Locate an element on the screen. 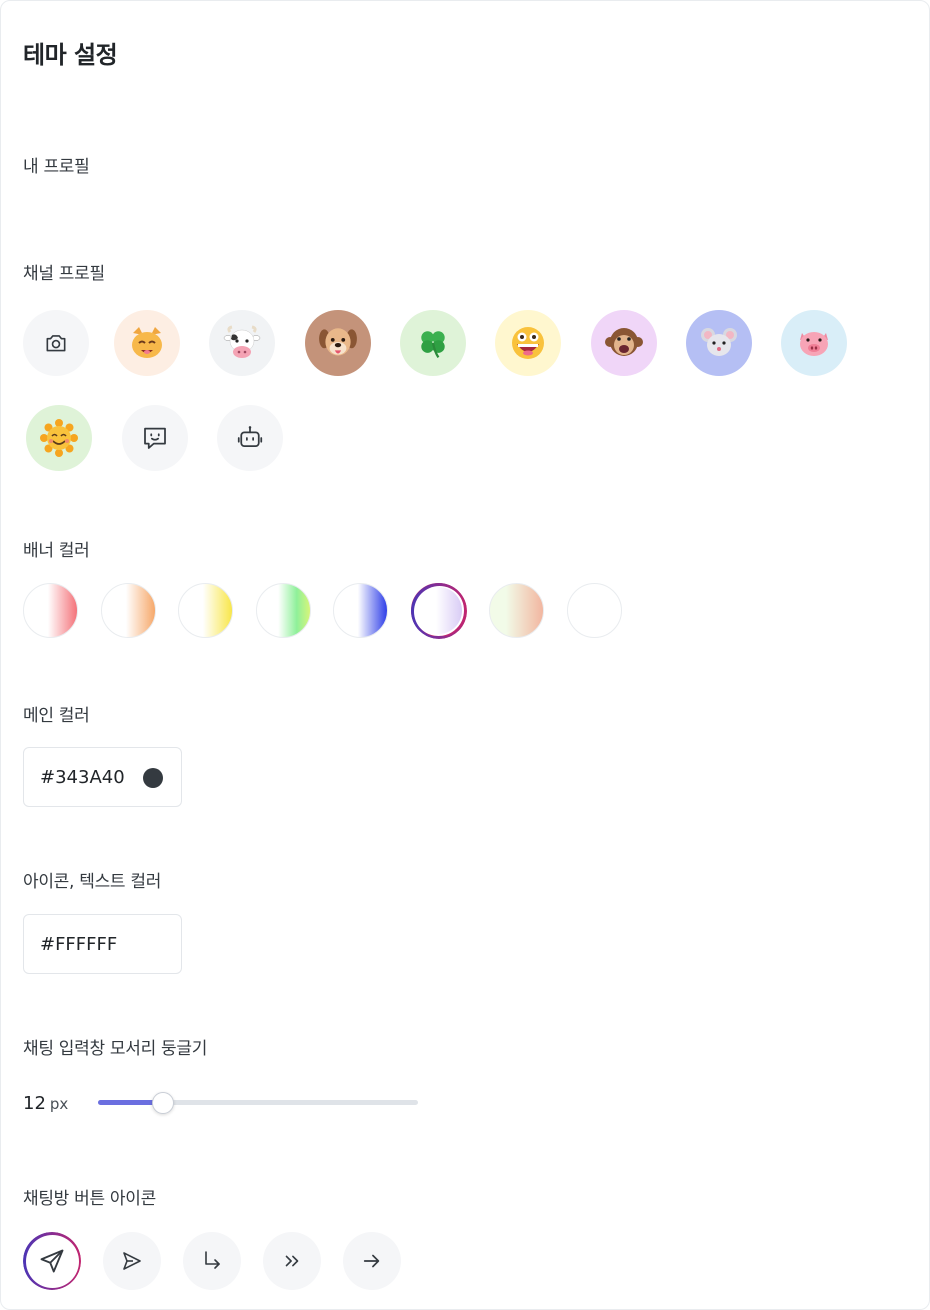 This screenshot has height=1310, width=930. paper-plane-icon is located at coordinates (52, 1261).